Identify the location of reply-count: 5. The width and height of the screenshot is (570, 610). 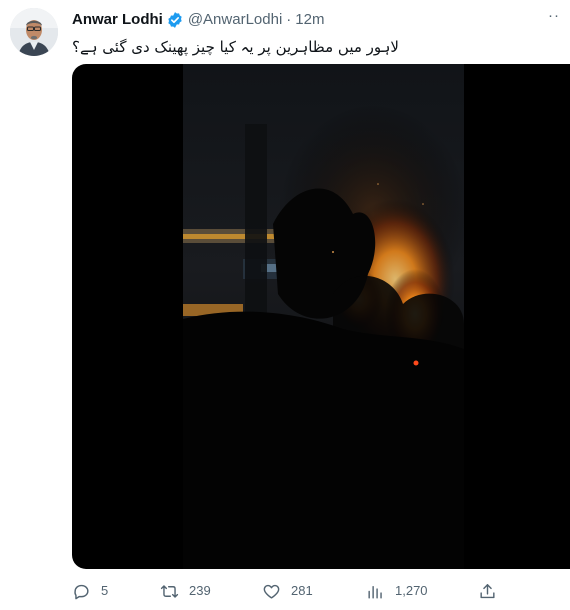
(105, 590).